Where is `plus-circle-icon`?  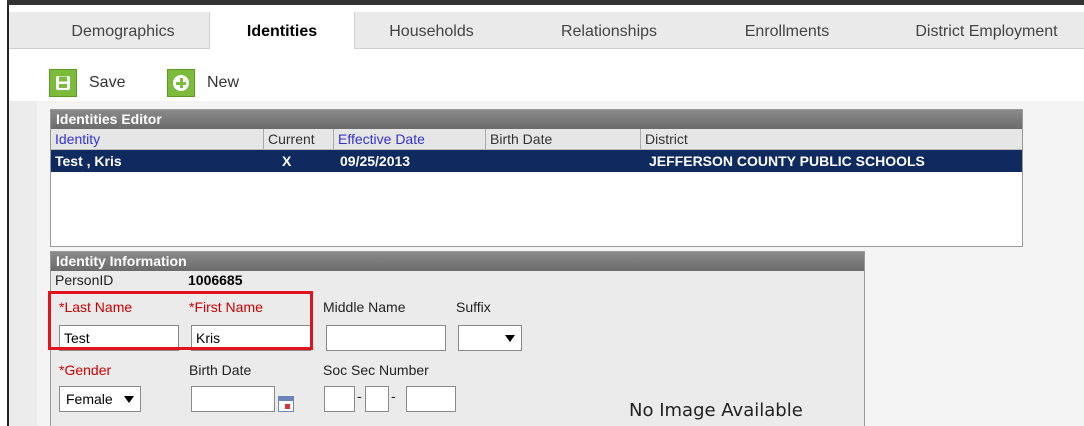 plus-circle-icon is located at coordinates (181, 83).